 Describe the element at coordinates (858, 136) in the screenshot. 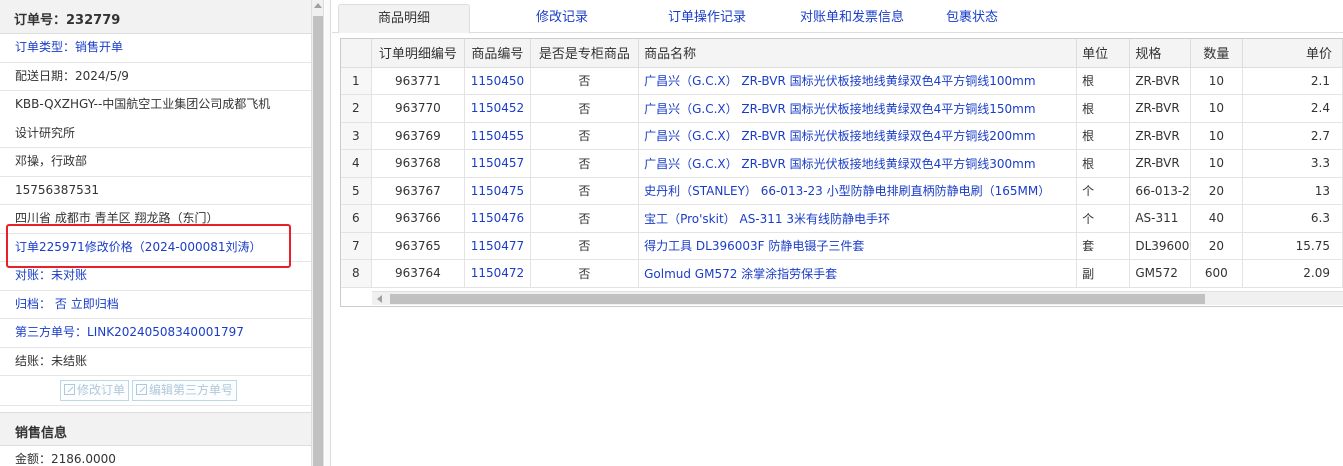

I see `product-name-link: 广昌兴（G.C.X） ZR-BVR 国标光伏板接地线黄绿双色4平方铜线200mm` at that location.